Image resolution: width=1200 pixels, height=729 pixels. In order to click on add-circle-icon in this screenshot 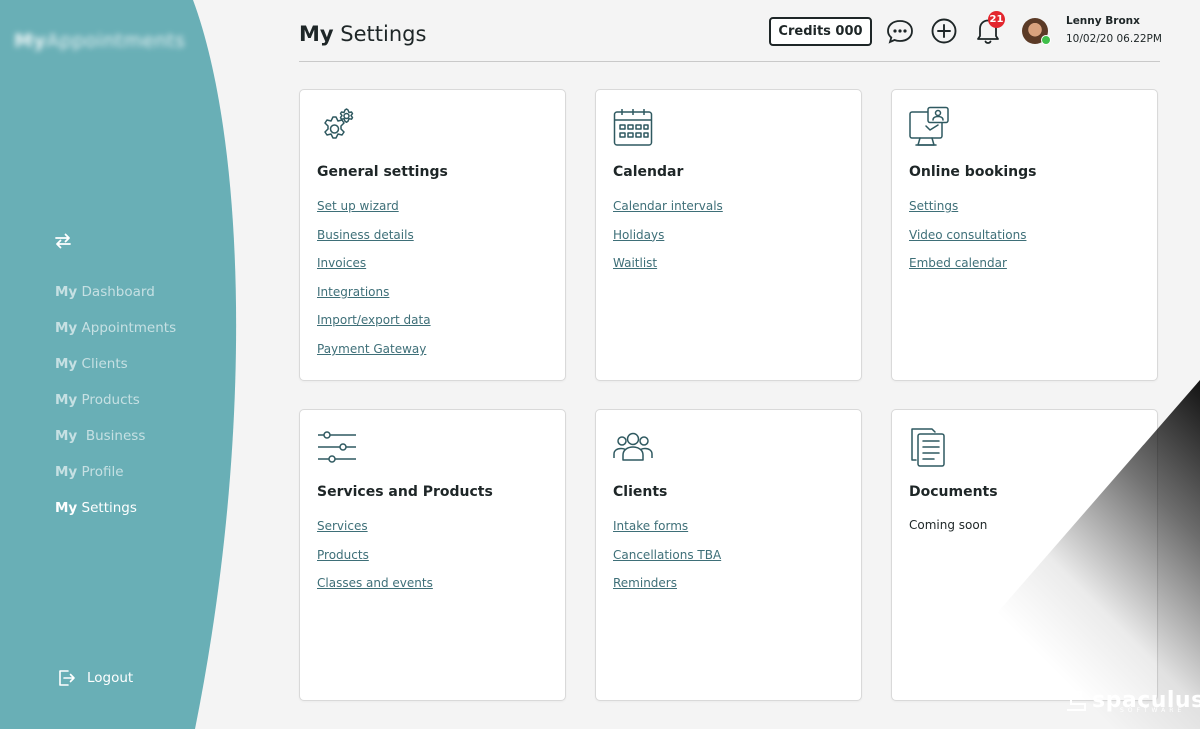, I will do `click(944, 31)`.